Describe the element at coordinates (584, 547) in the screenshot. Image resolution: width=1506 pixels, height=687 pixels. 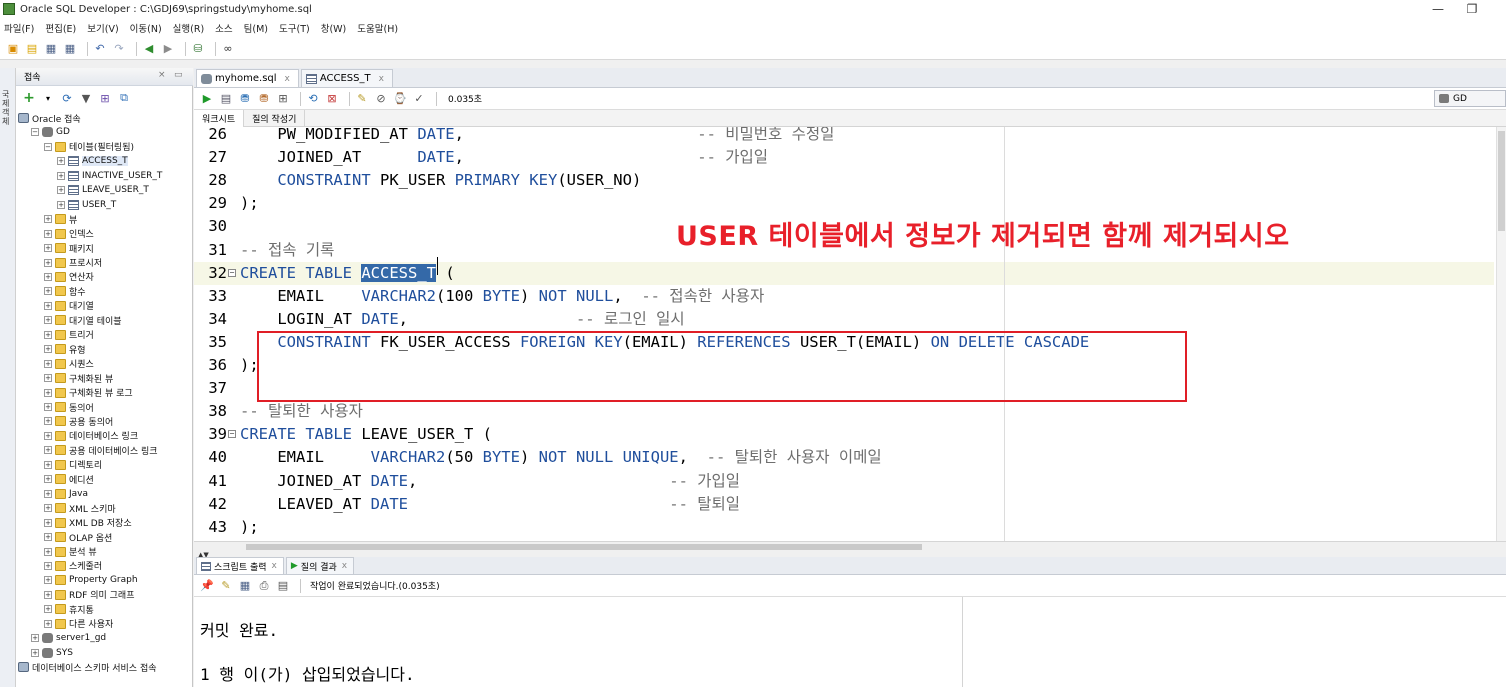
I see `scrollbar-thumb` at that location.